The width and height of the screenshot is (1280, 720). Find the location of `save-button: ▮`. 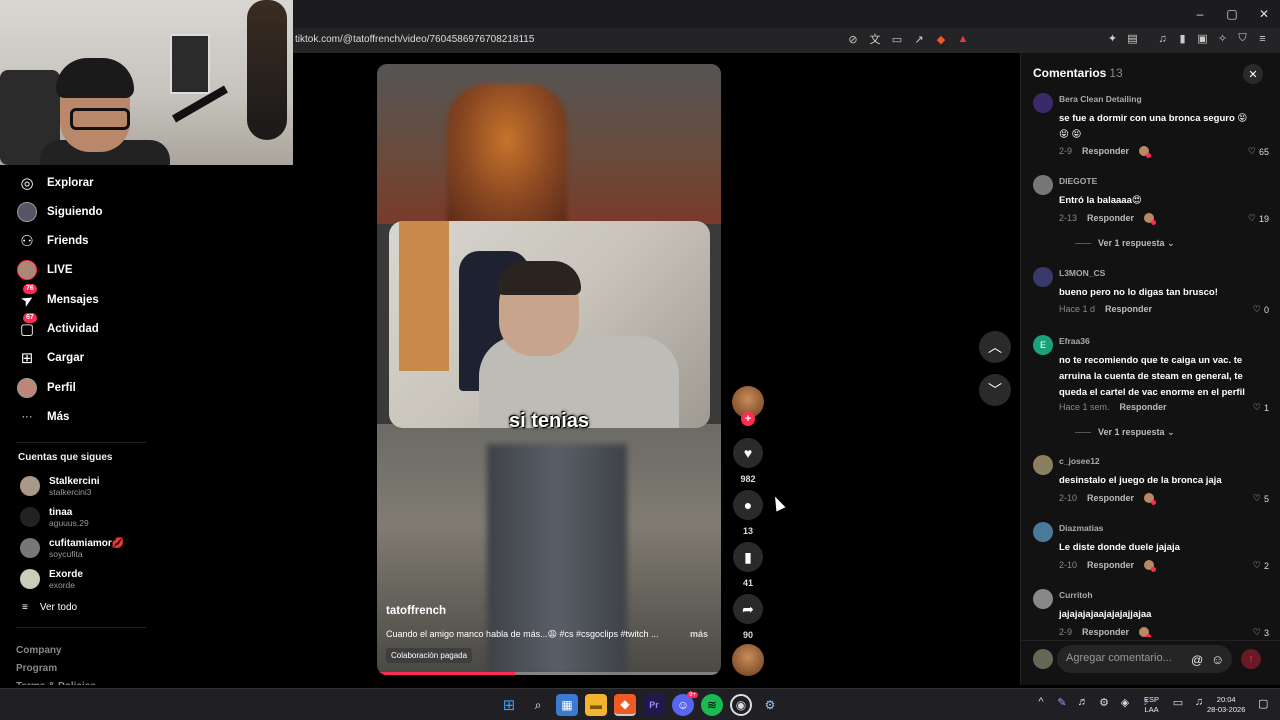

save-button: ▮ is located at coordinates (748, 557).